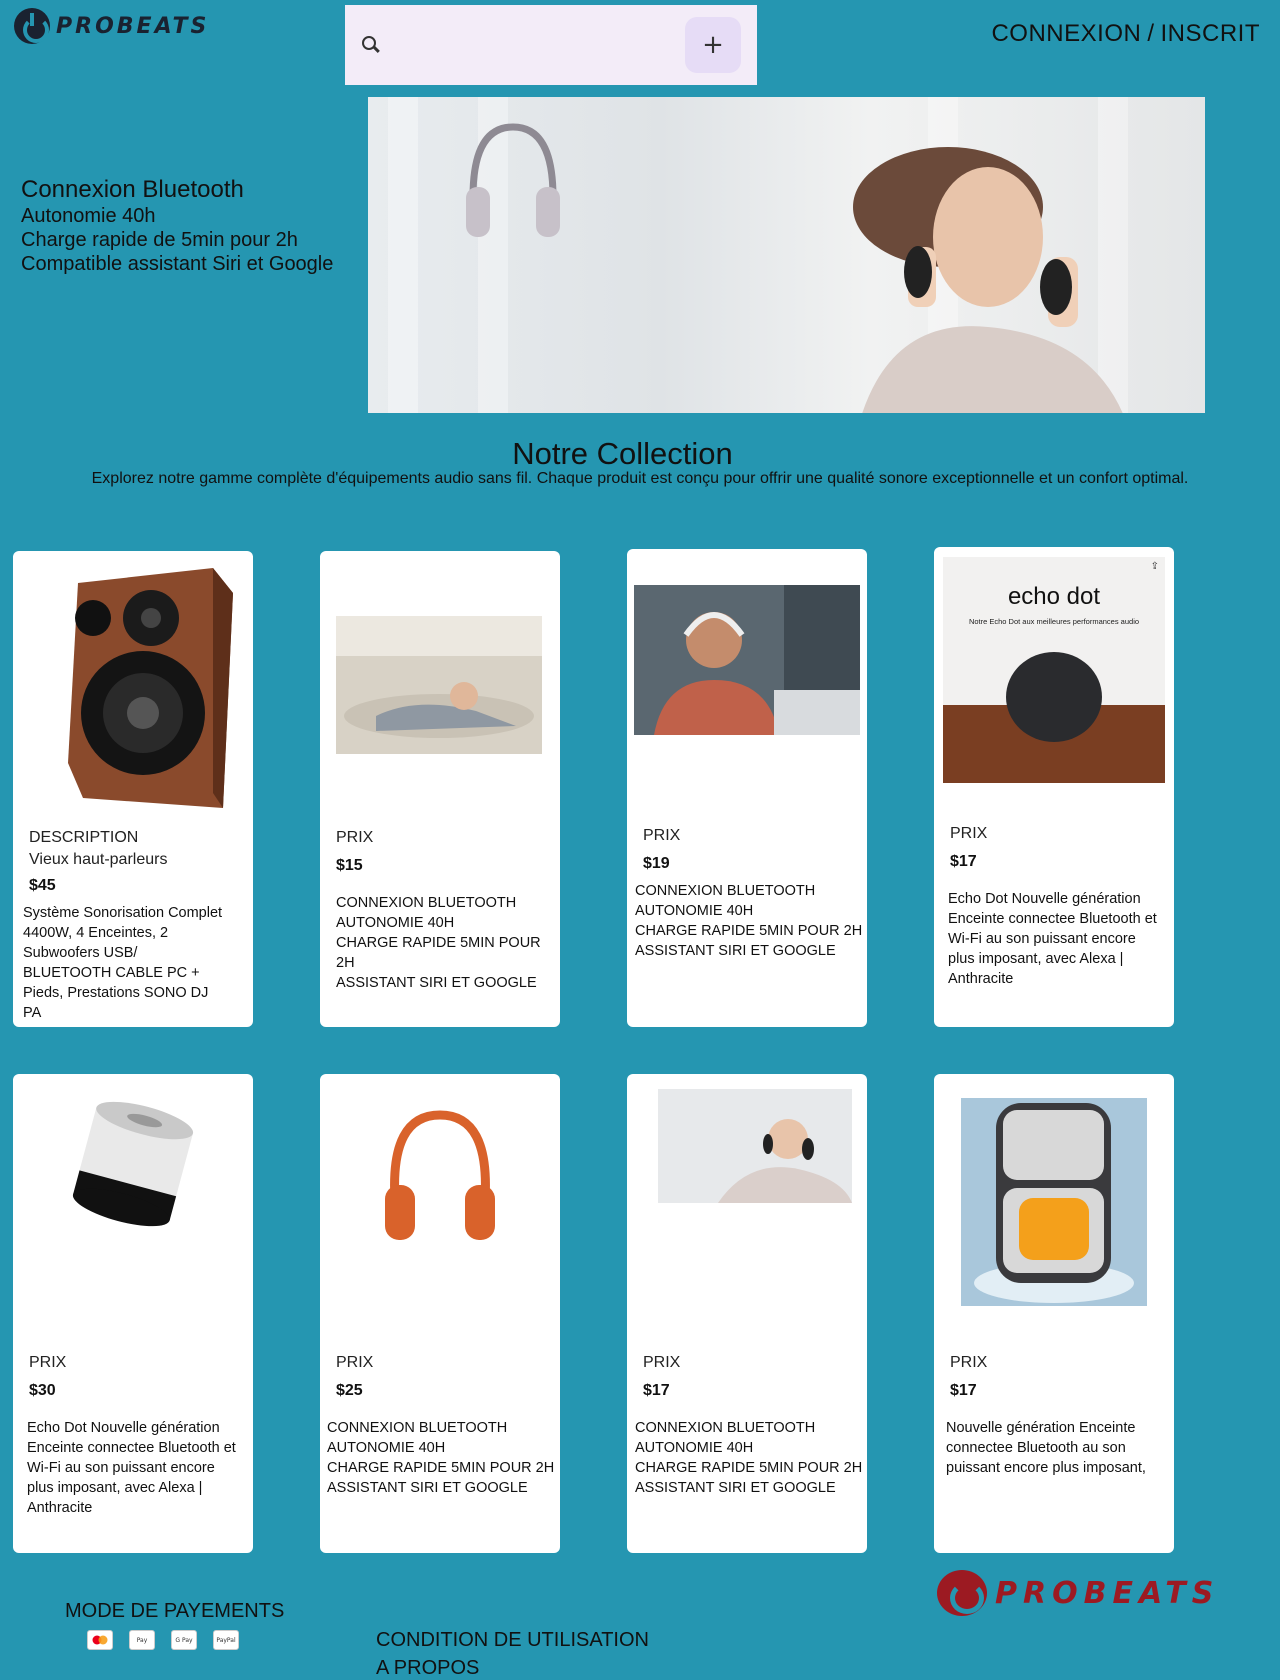  Describe the element at coordinates (1211, 33) in the screenshot. I see `signup-link: INSCRIT` at that location.